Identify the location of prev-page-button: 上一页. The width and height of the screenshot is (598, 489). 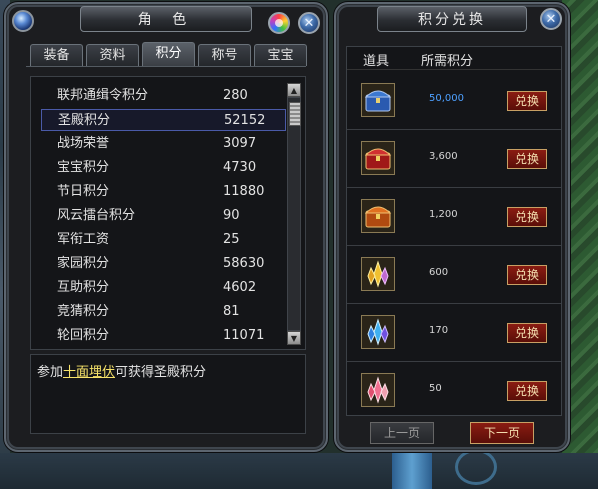
(402, 433).